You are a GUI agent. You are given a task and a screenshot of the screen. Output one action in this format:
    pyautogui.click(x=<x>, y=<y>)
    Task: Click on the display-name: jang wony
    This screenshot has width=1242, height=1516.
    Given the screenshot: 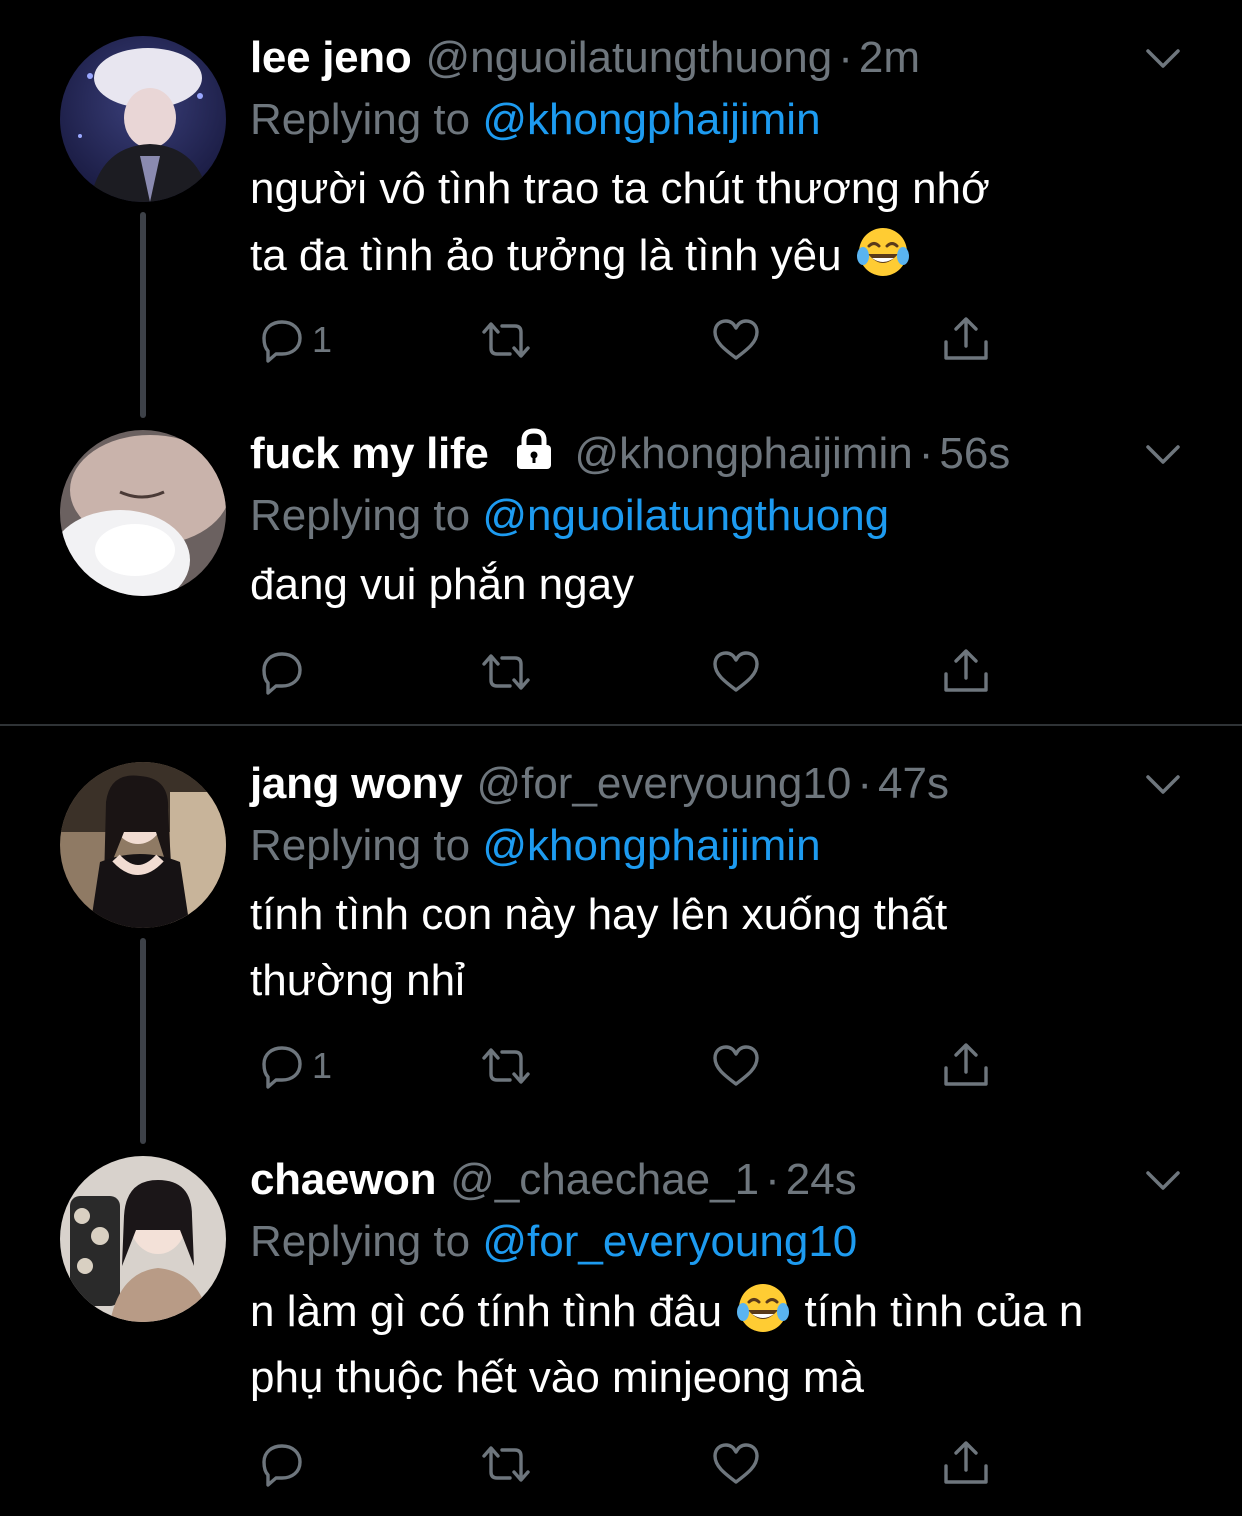 What is the action you would take?
    pyautogui.click(x=356, y=783)
    